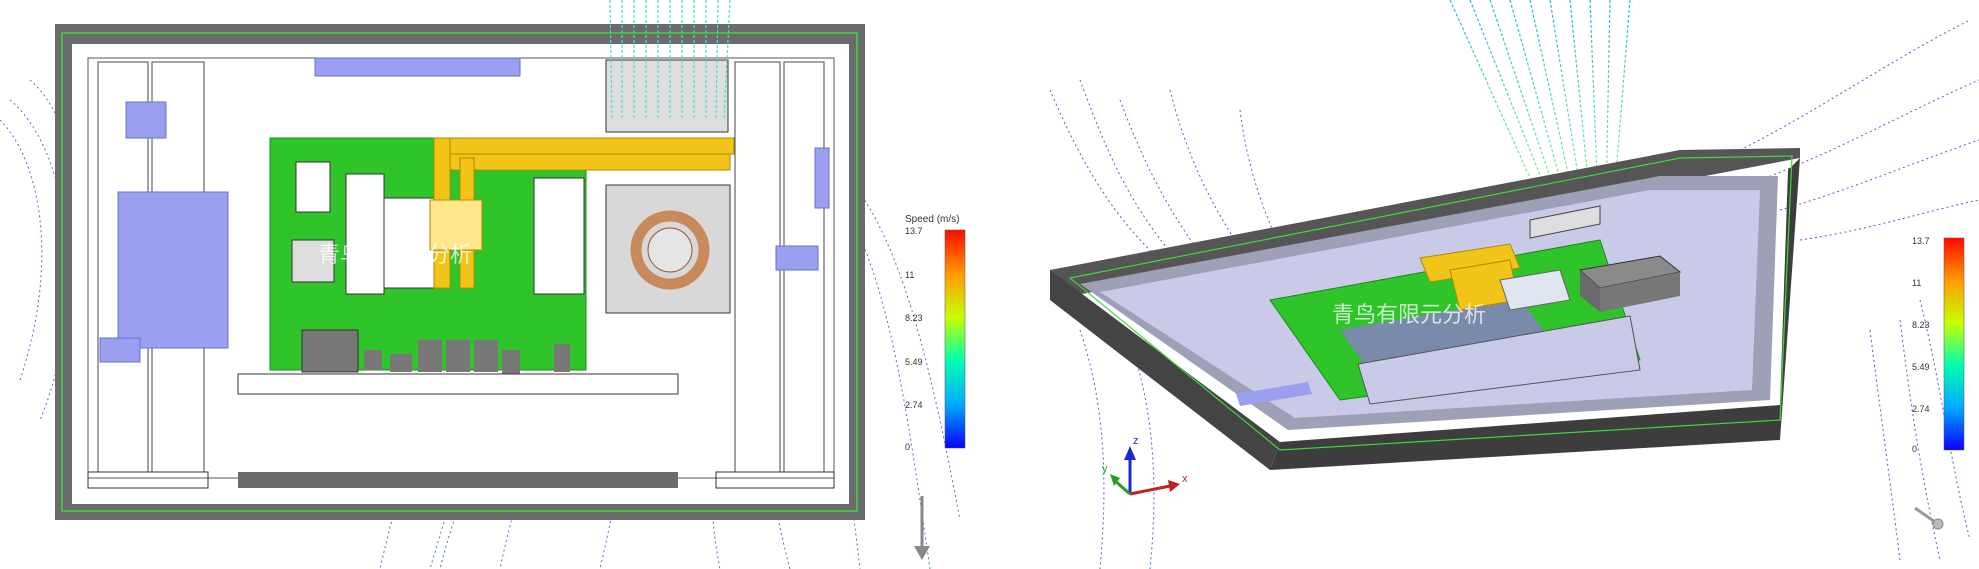 The width and height of the screenshot is (1979, 569). I want to click on down-arrow-icon, so click(922, 528).